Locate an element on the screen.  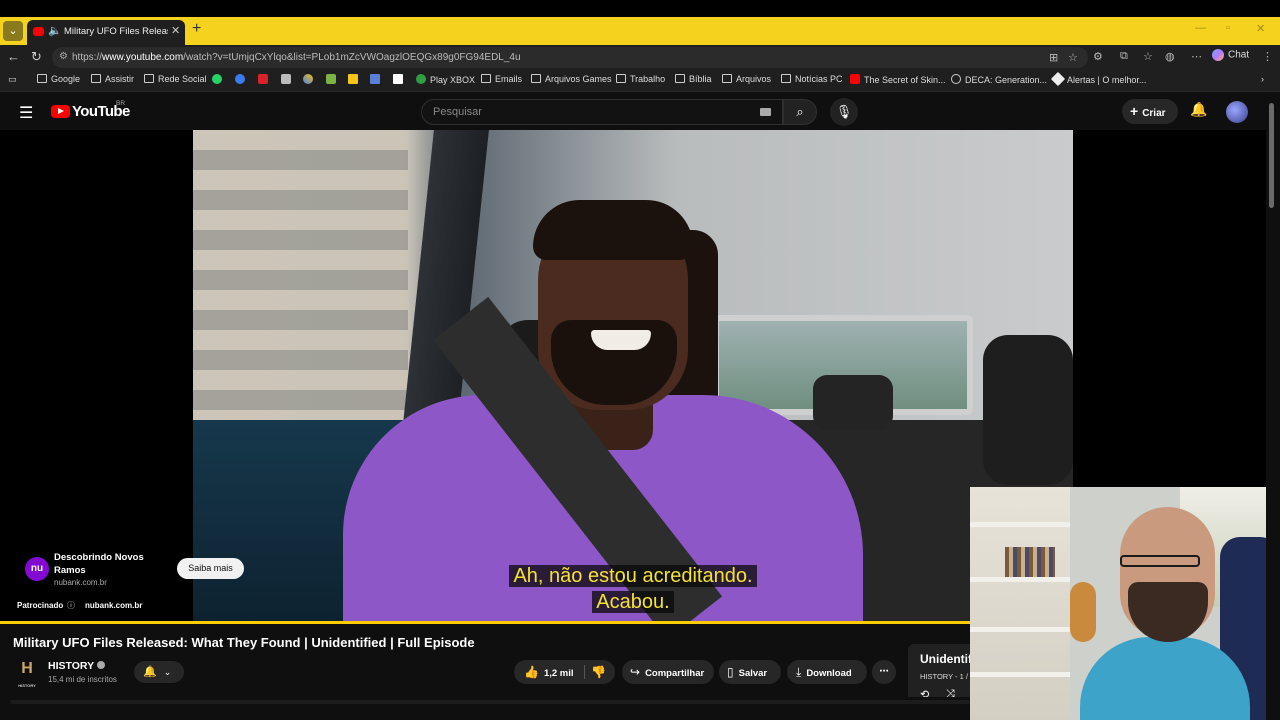
search-icon: ⌕ is located at coordinates (800, 111).